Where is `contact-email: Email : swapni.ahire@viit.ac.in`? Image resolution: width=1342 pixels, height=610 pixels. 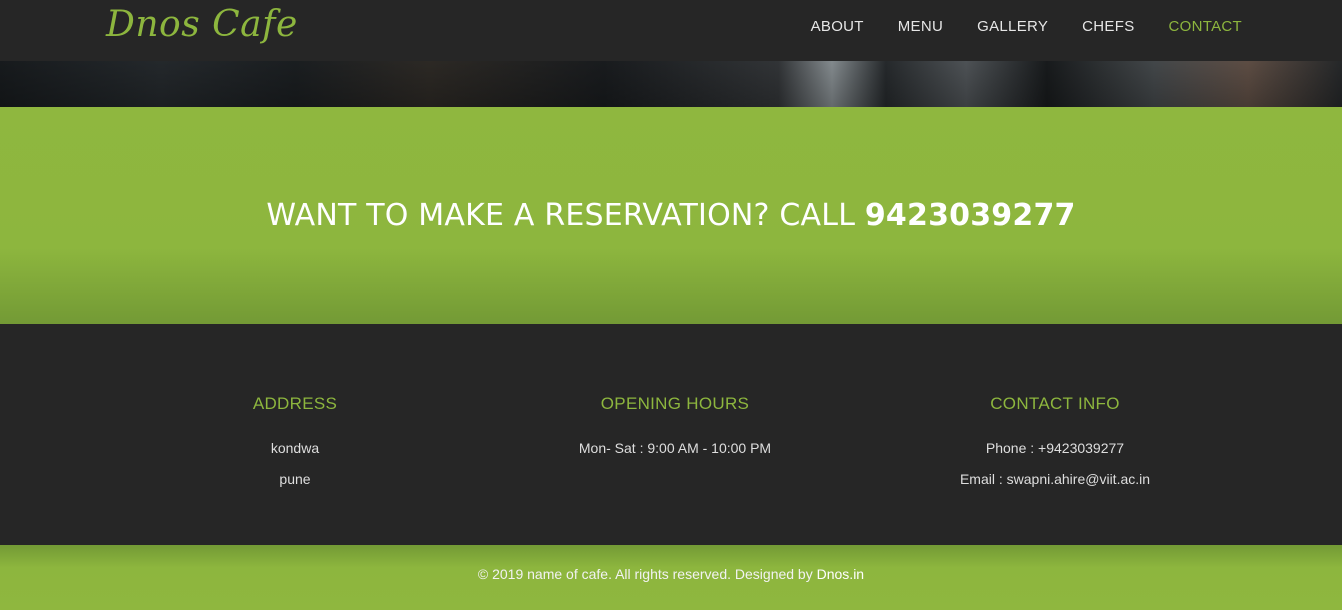
contact-email: Email : swapni.ahire@viit.ac.in is located at coordinates (1055, 479).